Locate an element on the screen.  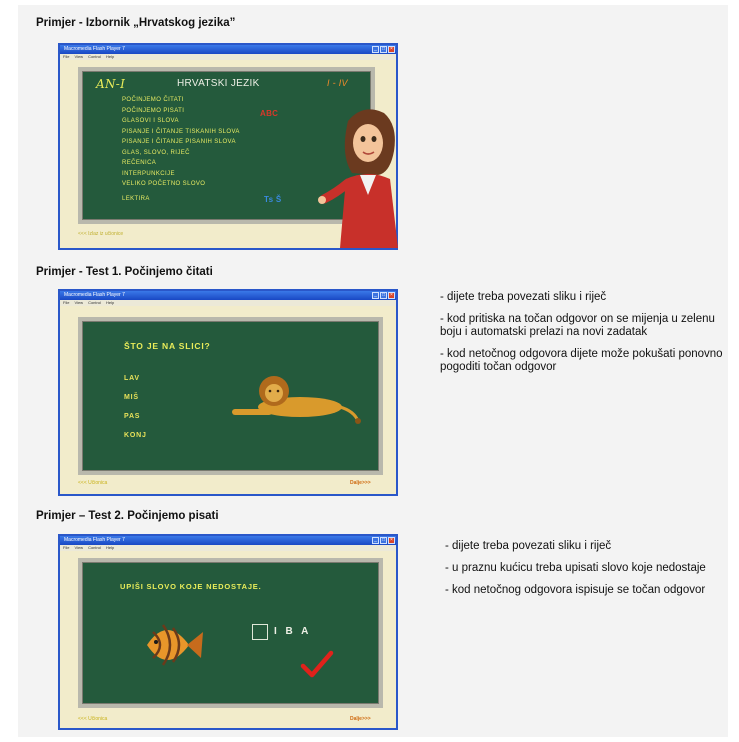
empty-letter-box is located at coordinates (260, 632).